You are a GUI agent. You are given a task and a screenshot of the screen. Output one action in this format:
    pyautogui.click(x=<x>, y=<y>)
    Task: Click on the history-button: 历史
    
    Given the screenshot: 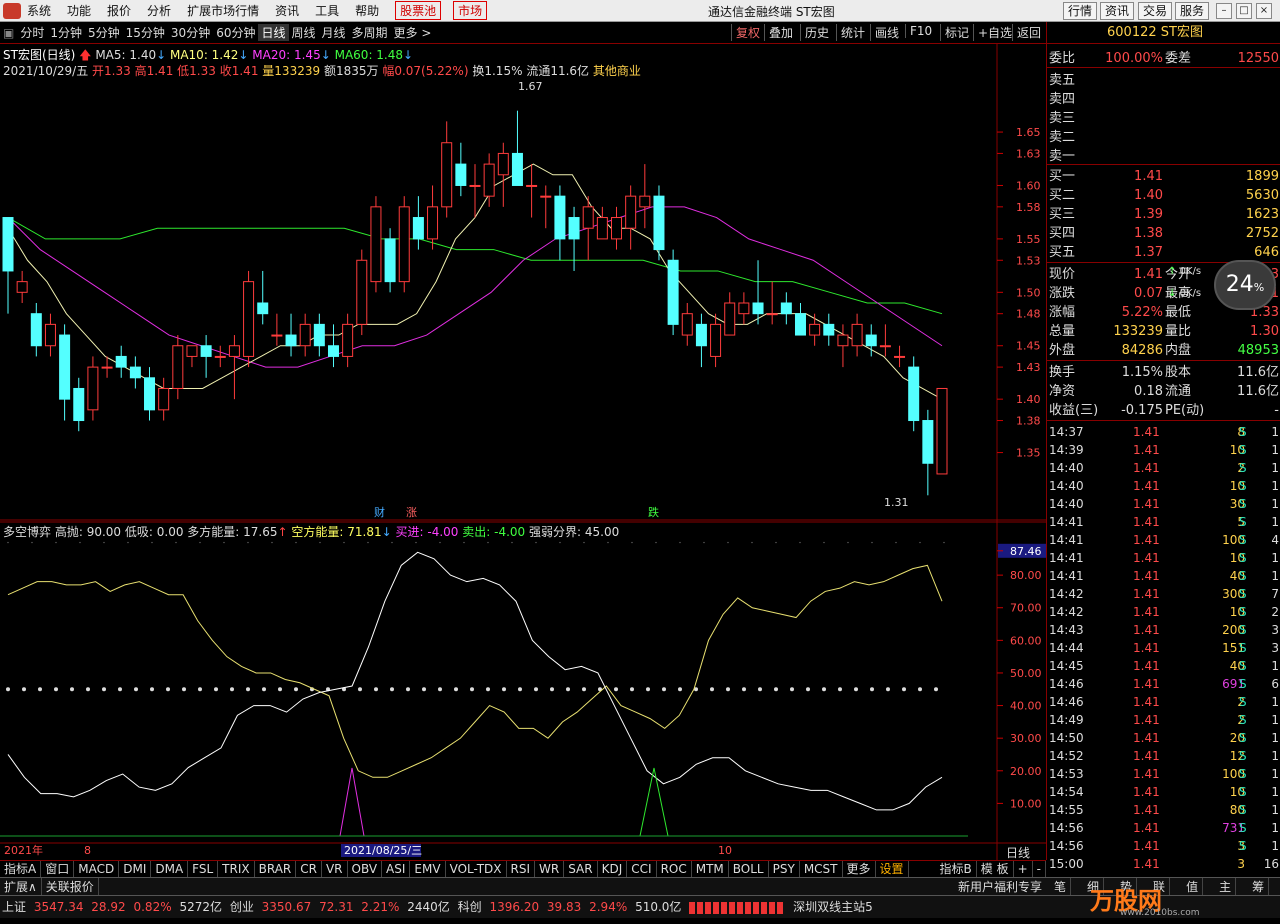 What is the action you would take?
    pyautogui.click(x=816, y=32)
    